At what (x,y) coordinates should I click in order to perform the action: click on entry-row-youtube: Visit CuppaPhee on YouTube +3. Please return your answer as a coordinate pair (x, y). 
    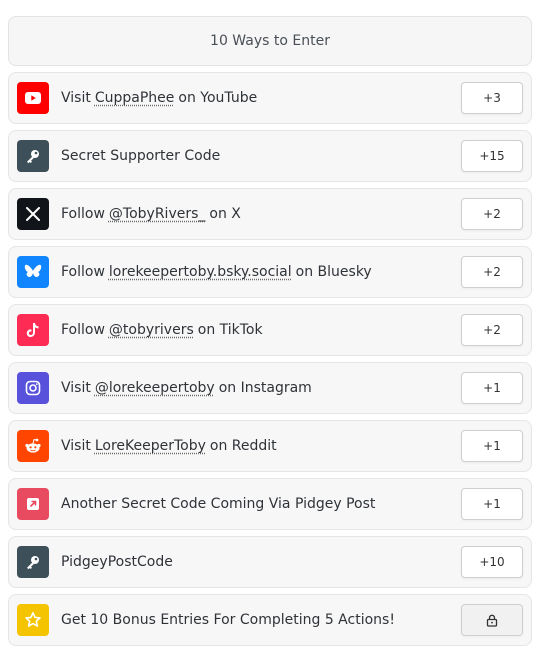
    Looking at the image, I should click on (270, 98).